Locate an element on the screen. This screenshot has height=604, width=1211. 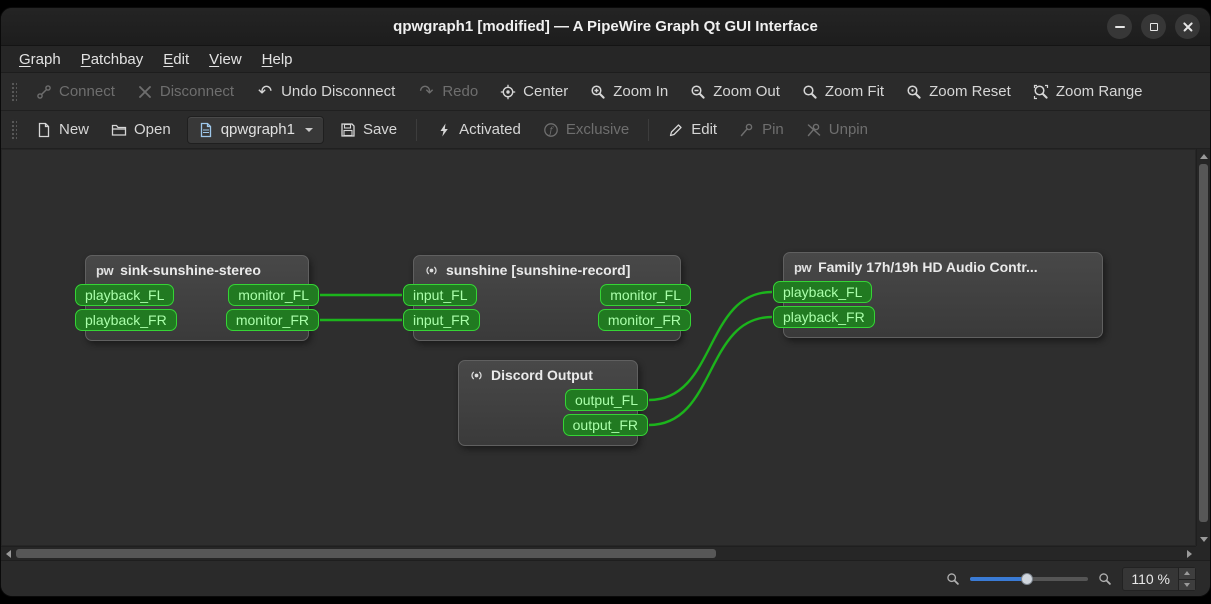
zoom-spinbox: 110 % is located at coordinates (1159, 578).